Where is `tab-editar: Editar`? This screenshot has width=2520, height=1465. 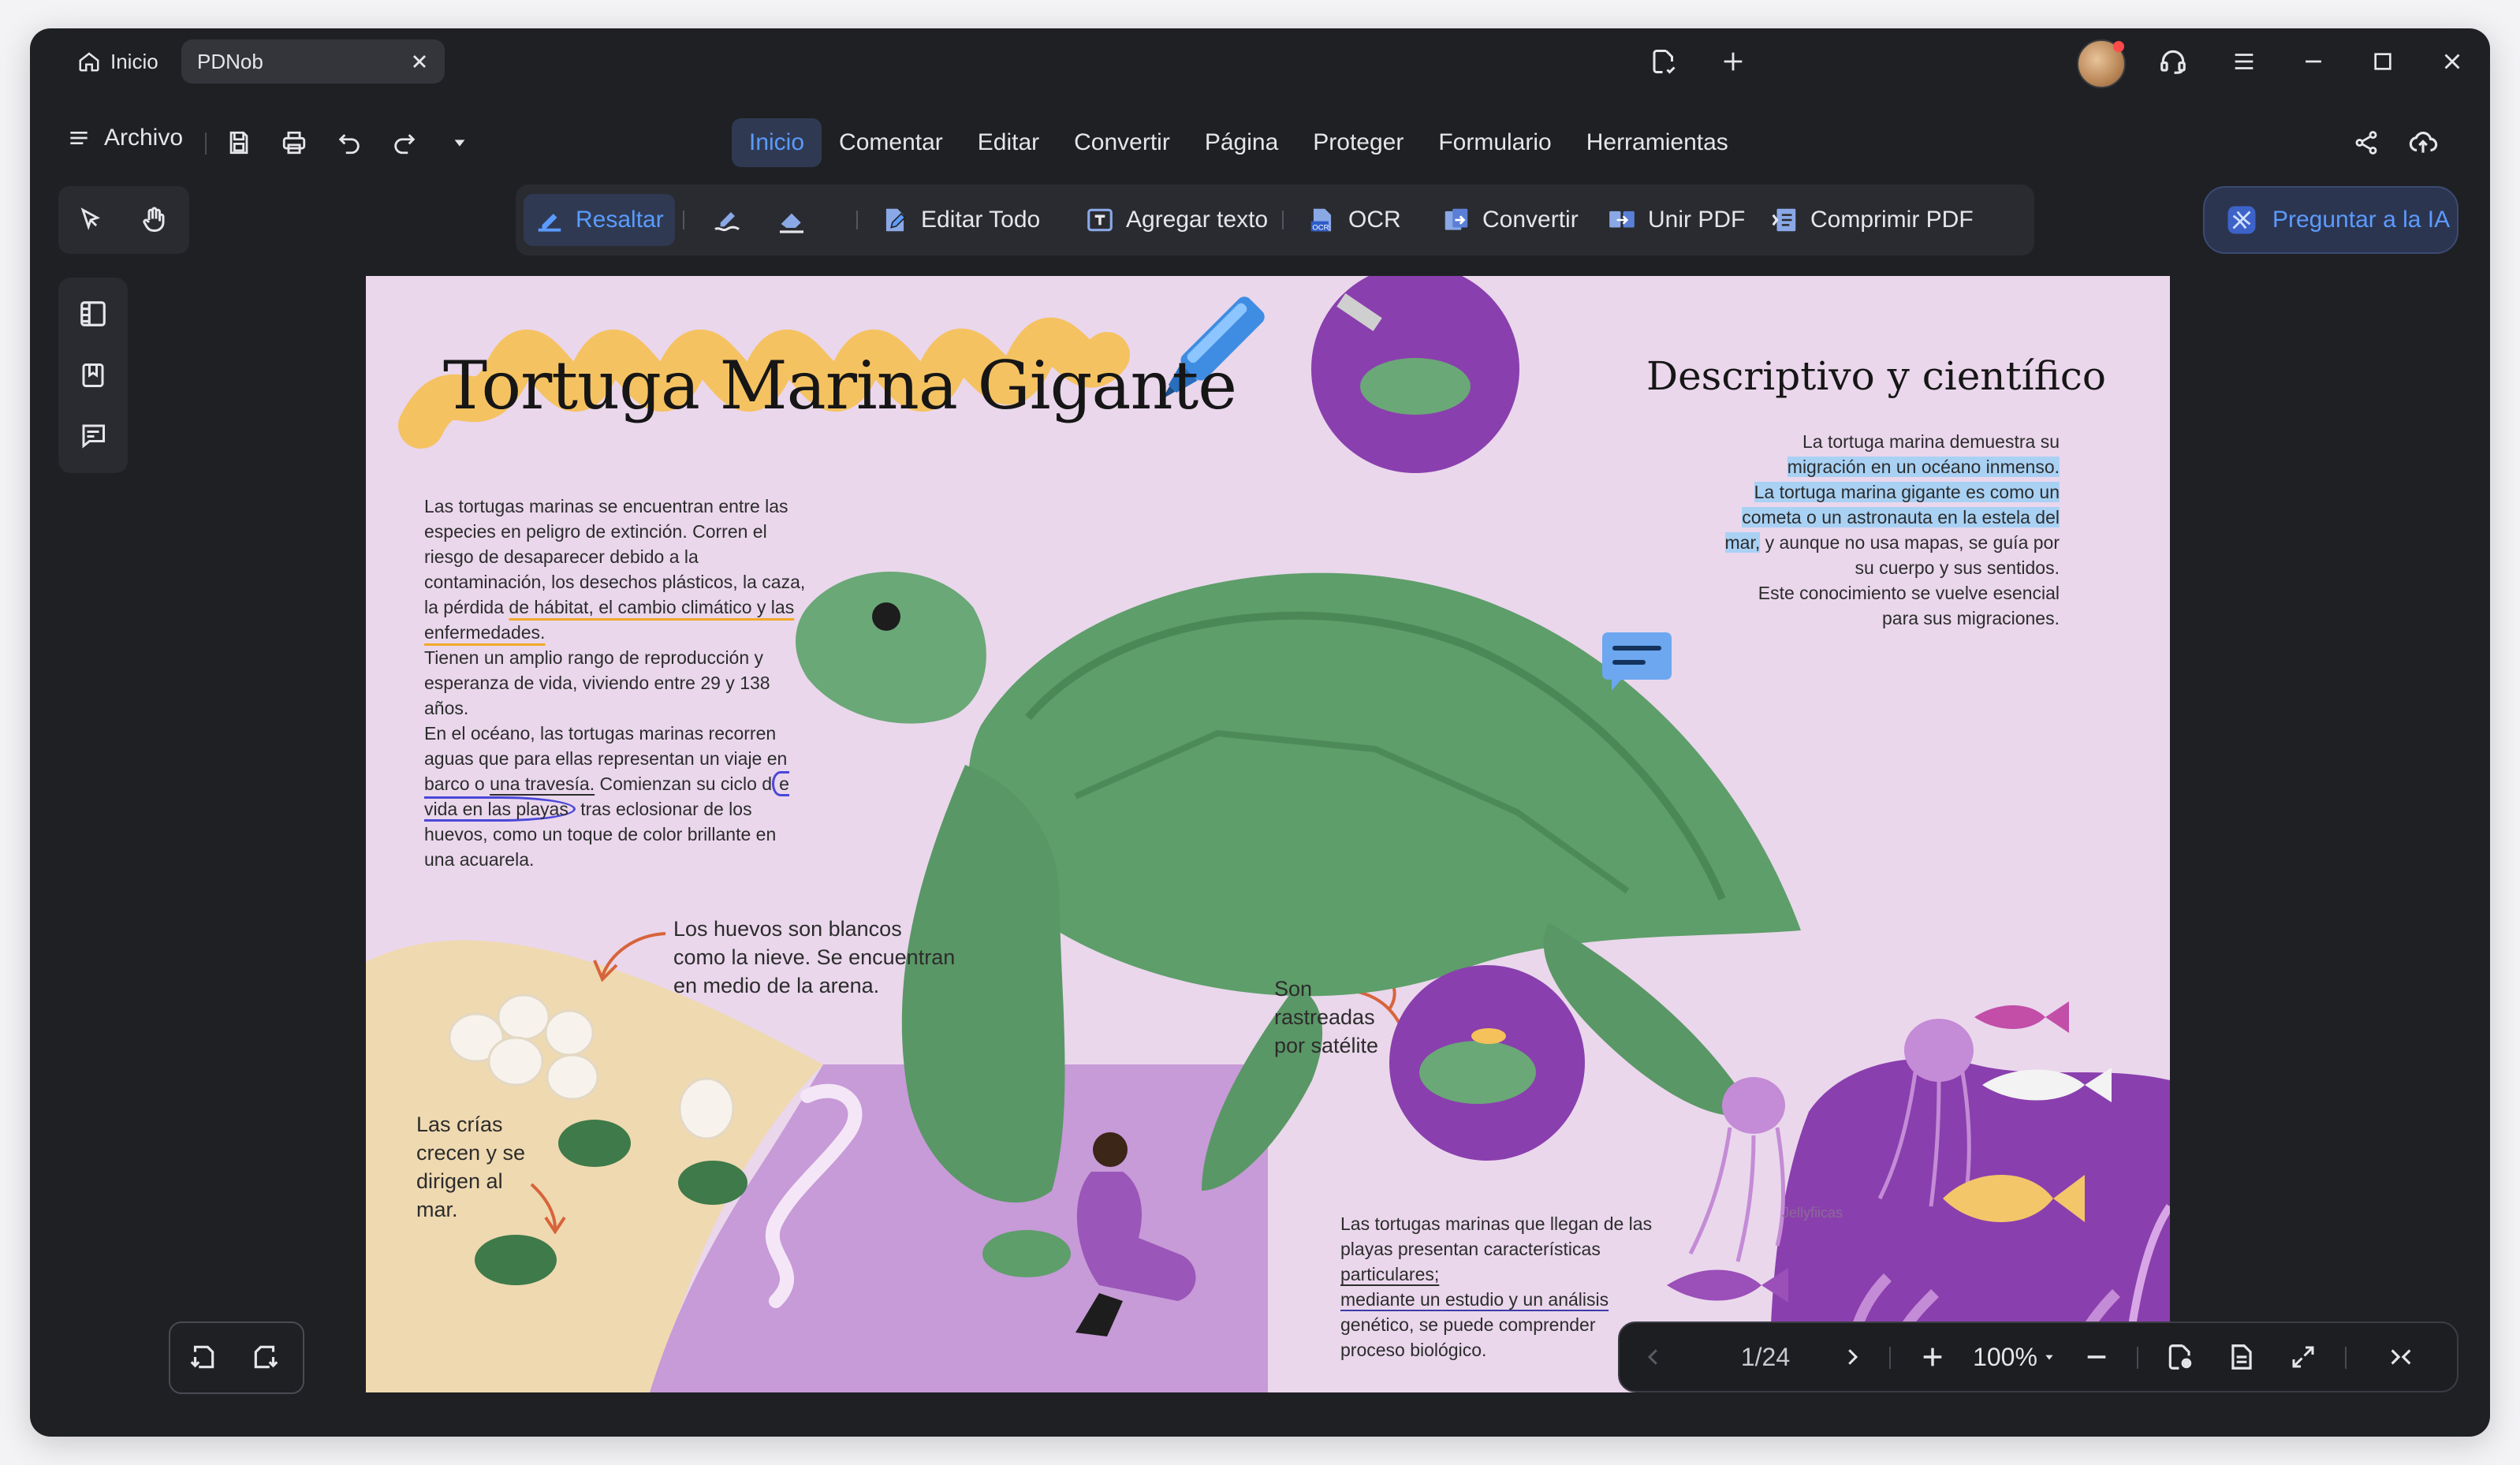
tab-editar: Editar is located at coordinates (1008, 142).